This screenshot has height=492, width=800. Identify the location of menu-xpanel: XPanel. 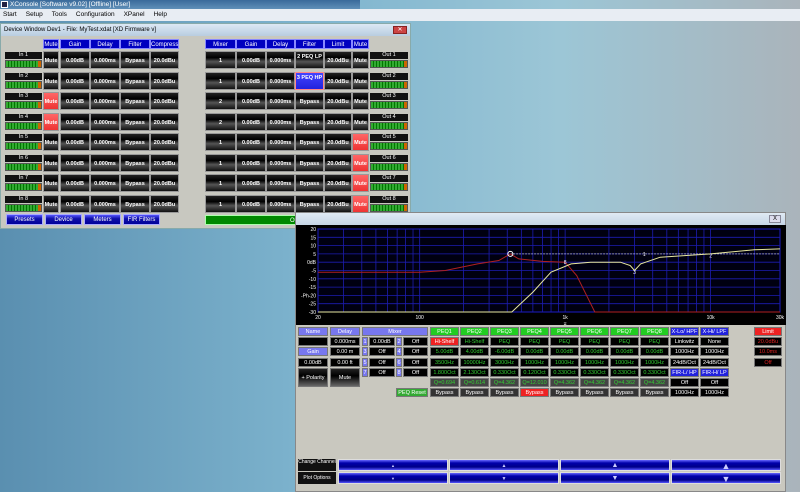
(134, 15).